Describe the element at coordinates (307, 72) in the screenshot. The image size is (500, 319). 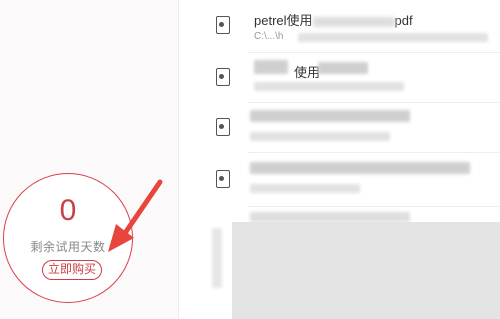
I see `file-name: 使用` at that location.